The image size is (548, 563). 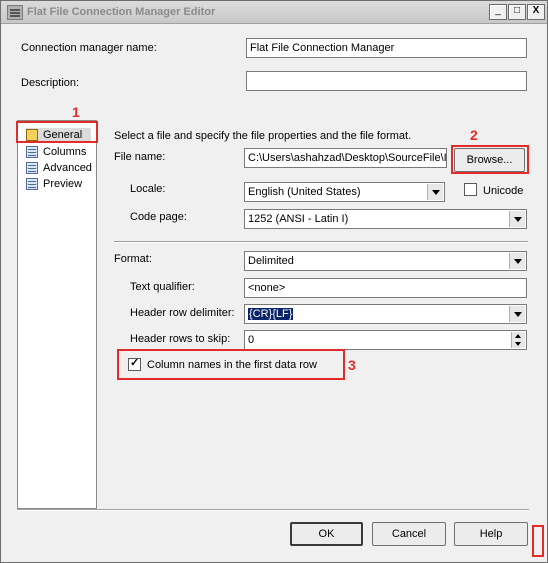 I want to click on description-input, so click(x=386, y=81).